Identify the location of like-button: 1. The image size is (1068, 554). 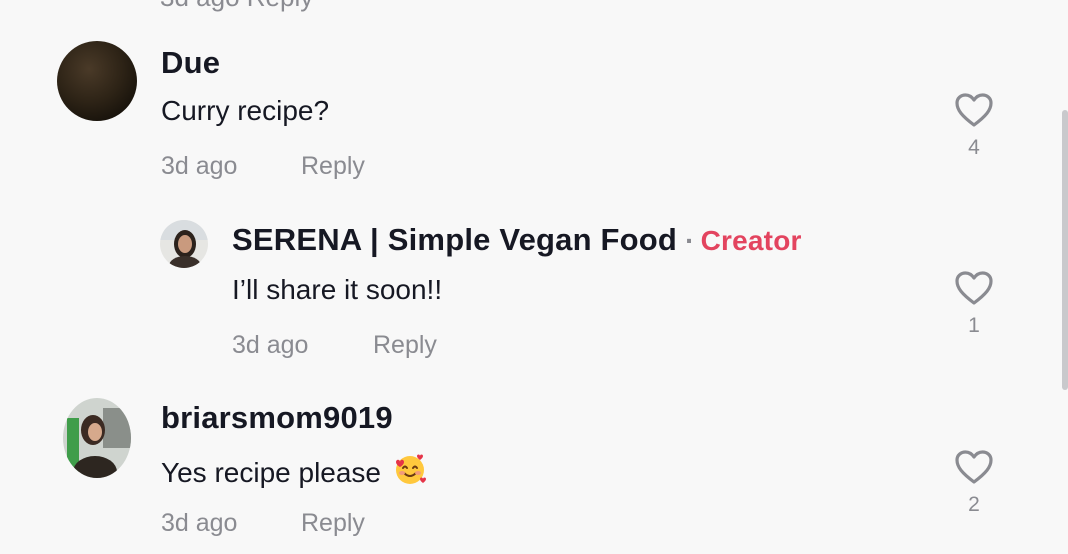
(974, 304).